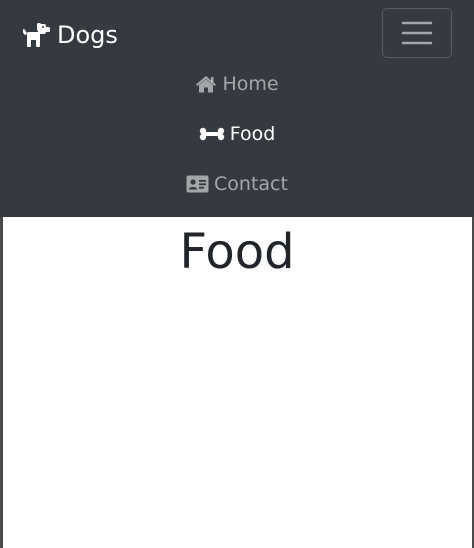 This screenshot has height=548, width=474. I want to click on brand-label: Dogs, so click(87, 35).